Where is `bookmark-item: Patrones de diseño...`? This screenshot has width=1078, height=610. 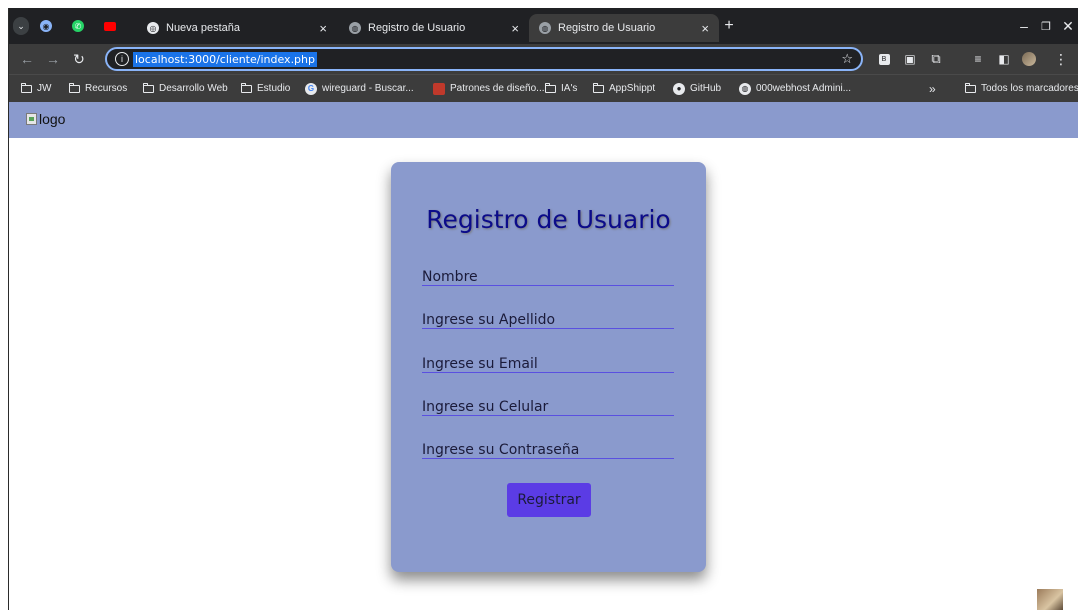 bookmark-item: Patrones de diseño... is located at coordinates (489, 88).